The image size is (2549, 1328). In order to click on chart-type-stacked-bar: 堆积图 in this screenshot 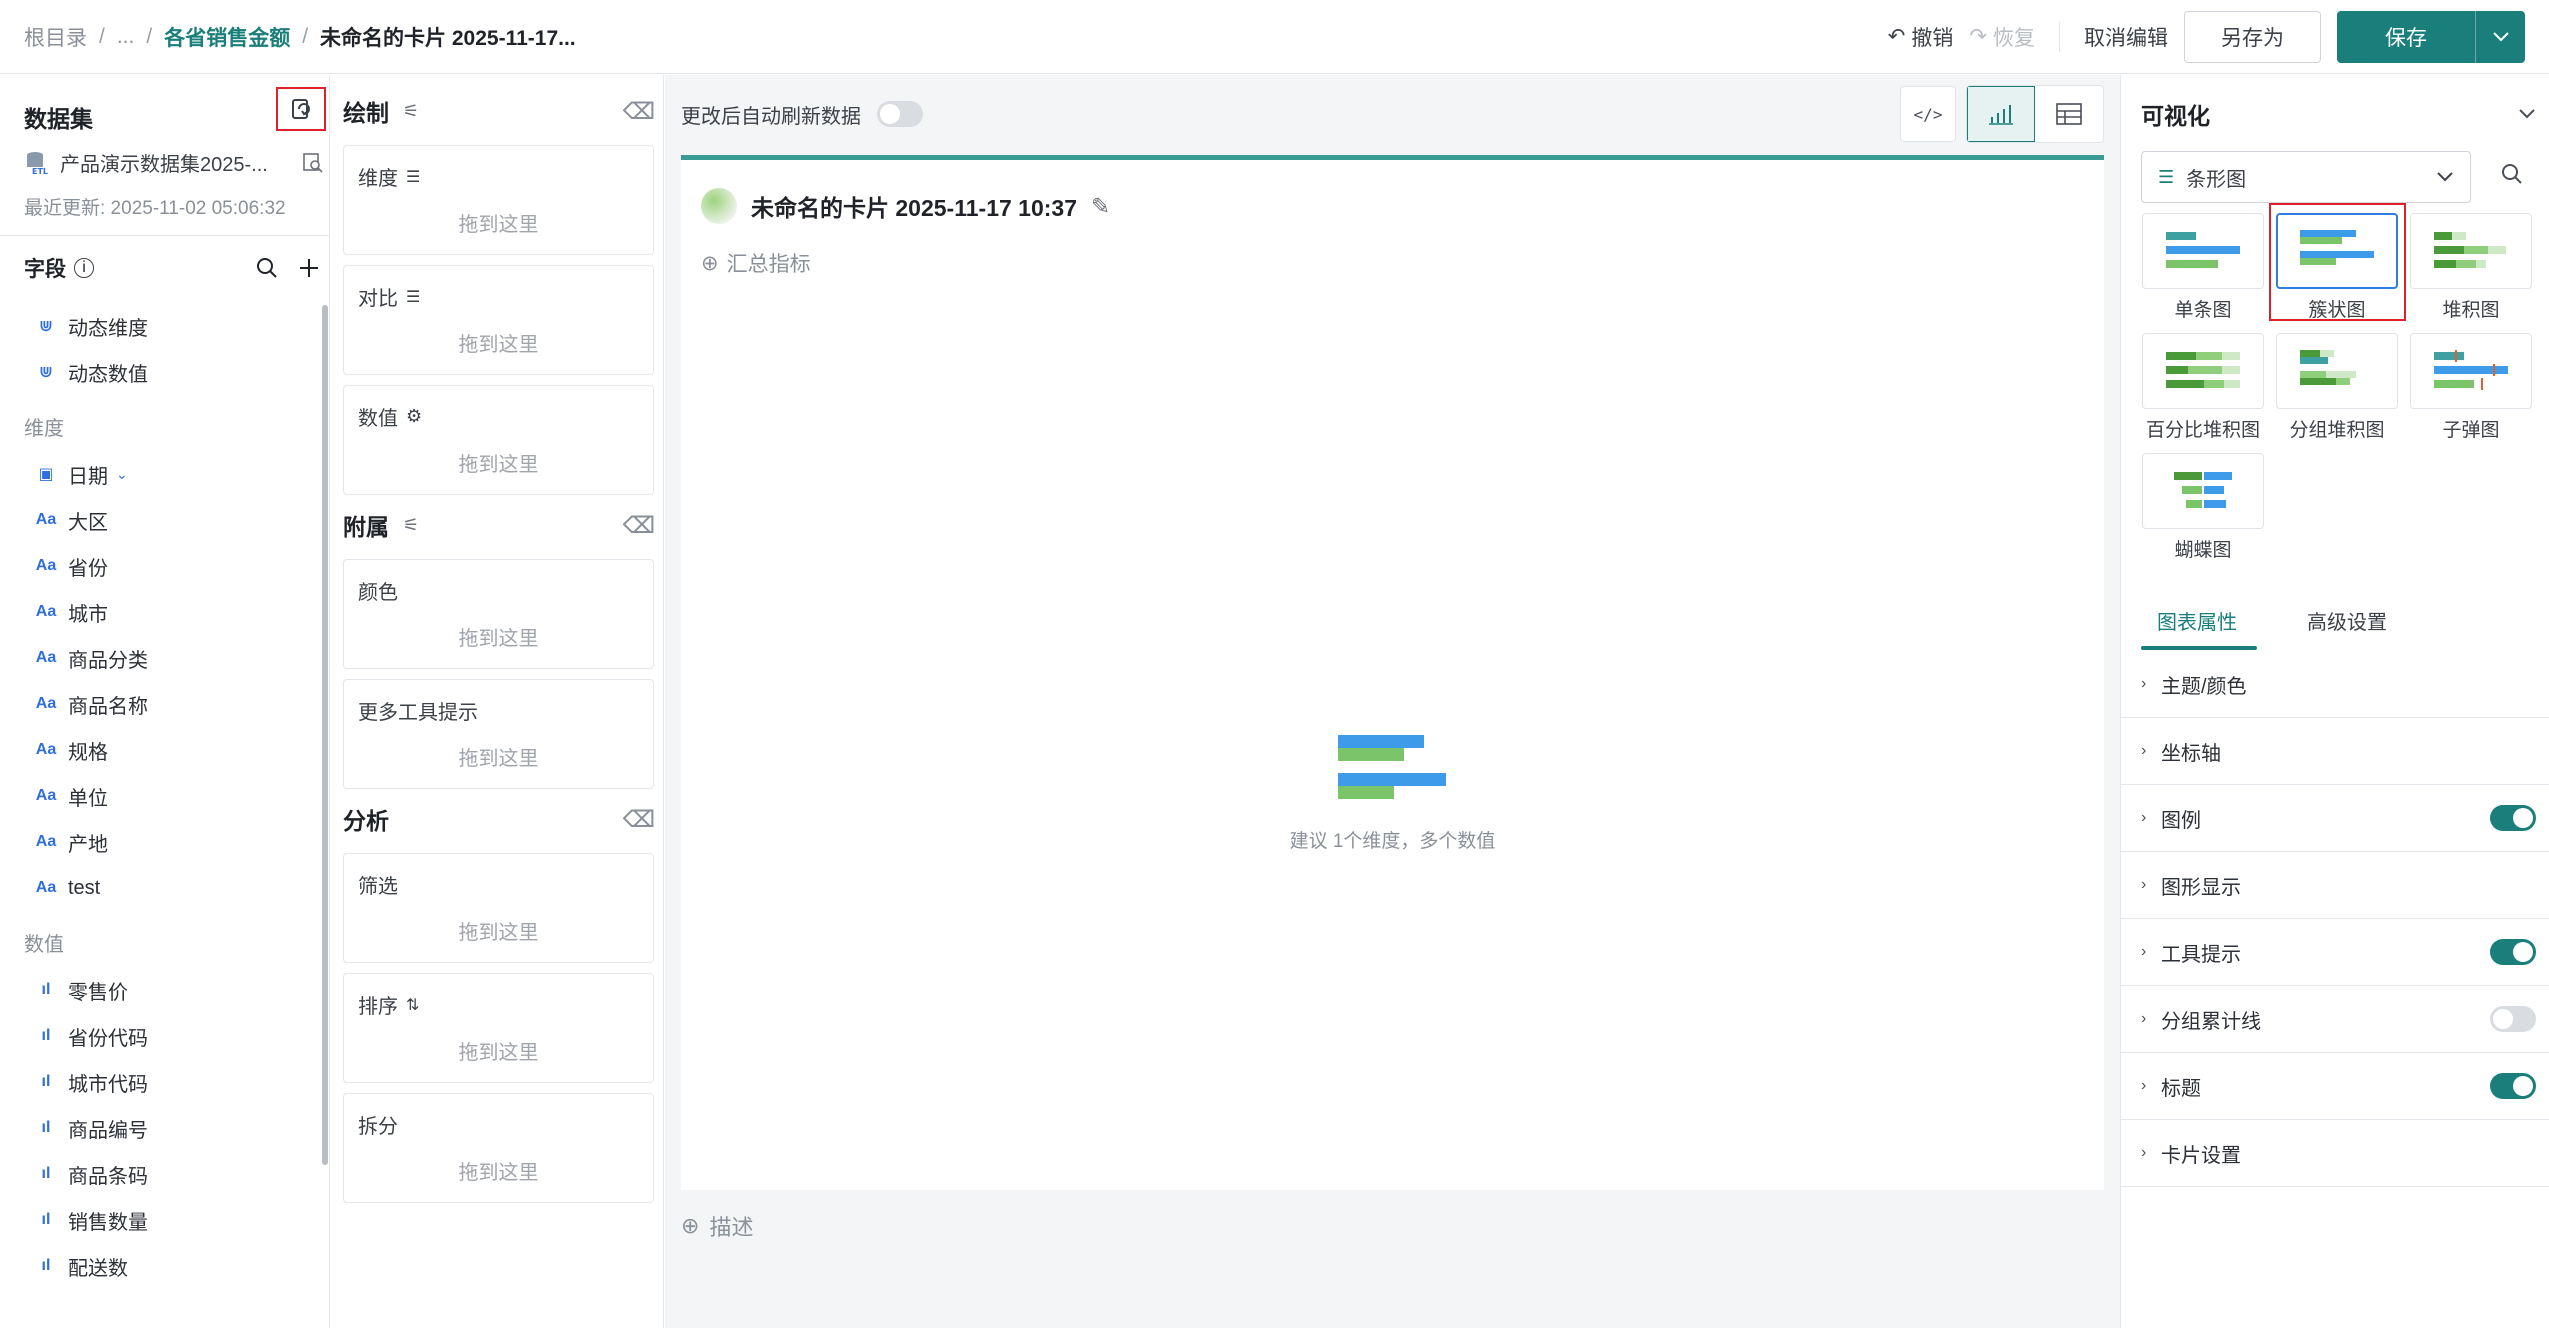, I will do `click(2471, 267)`.